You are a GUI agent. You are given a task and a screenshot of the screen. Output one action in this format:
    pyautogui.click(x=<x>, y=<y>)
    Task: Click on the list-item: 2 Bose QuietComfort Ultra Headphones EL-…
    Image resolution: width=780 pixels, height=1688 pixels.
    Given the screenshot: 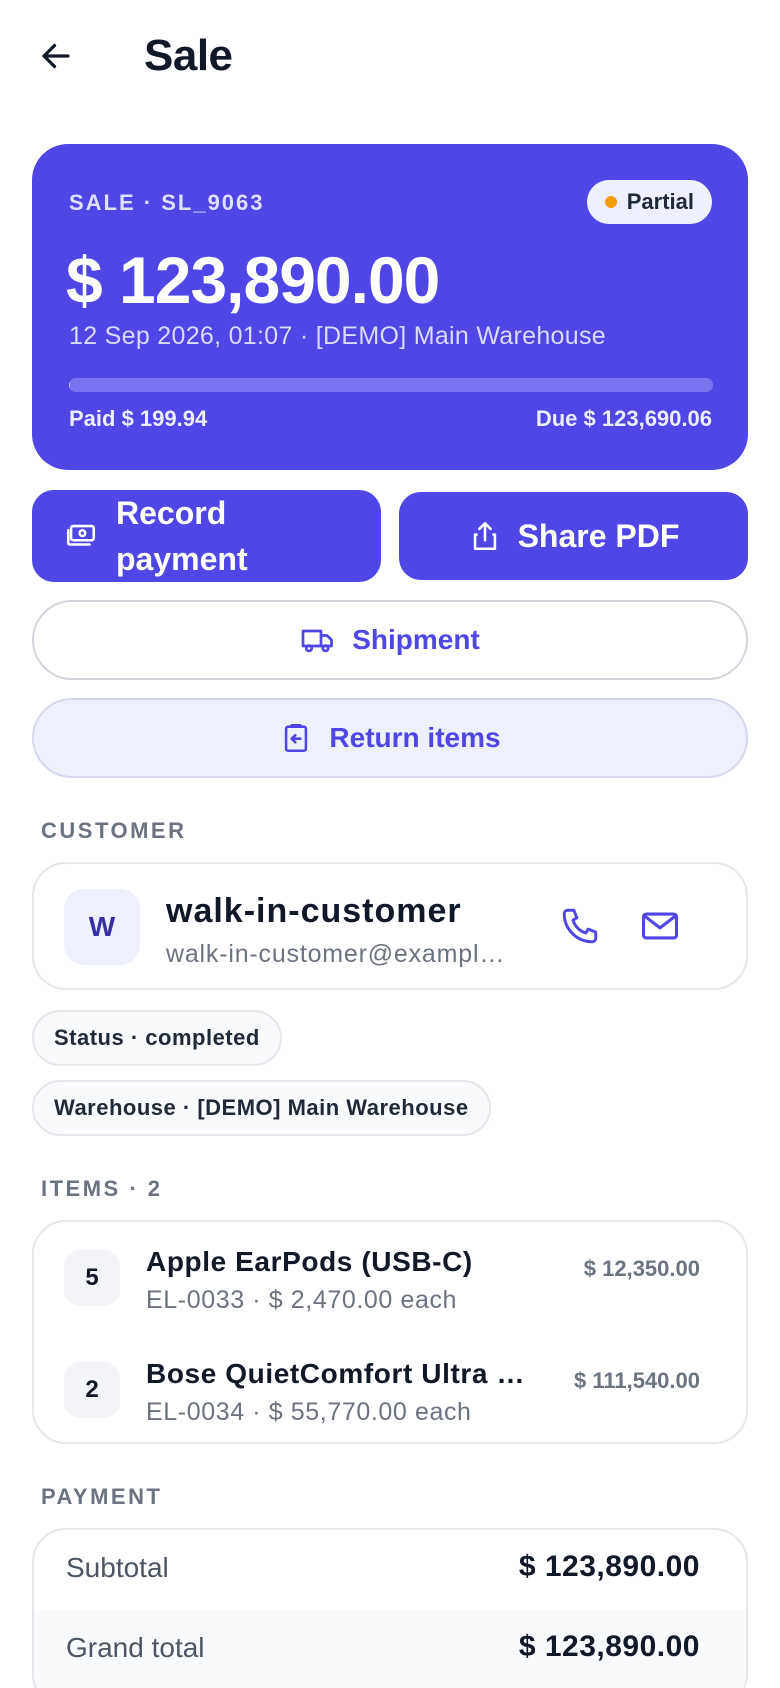 What is the action you would take?
    pyautogui.click(x=390, y=1391)
    